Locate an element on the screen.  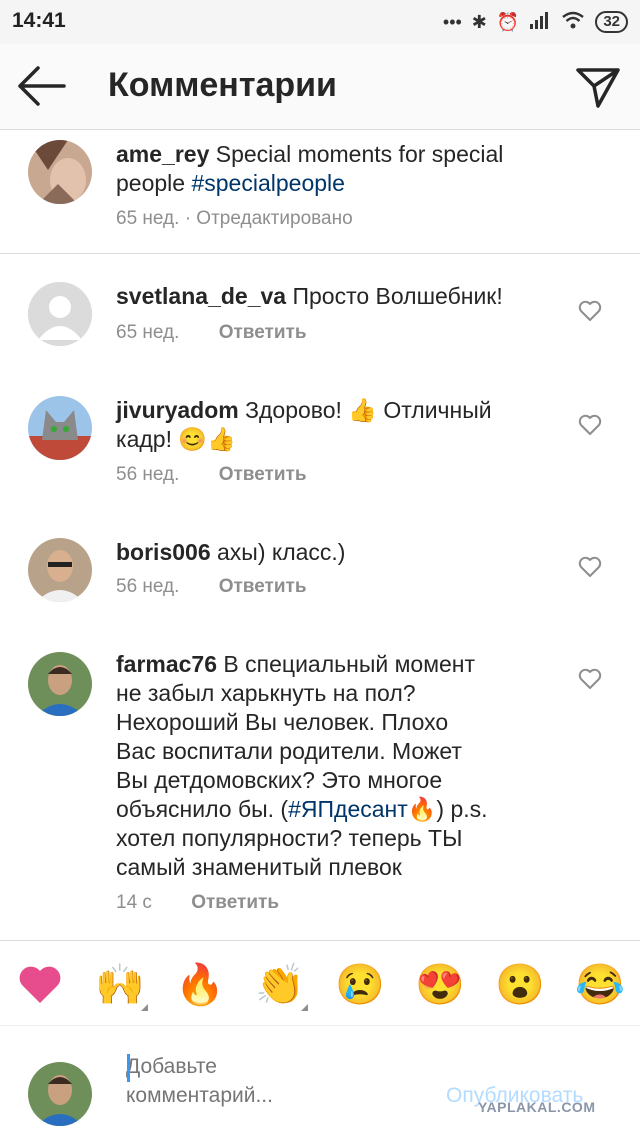
wifi-icon is located at coordinates (573, 22).